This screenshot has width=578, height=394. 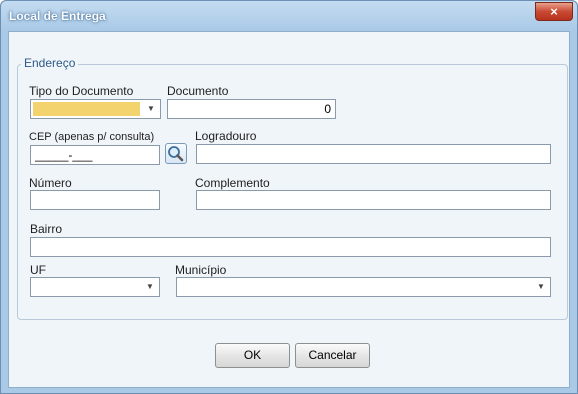 What do you see at coordinates (252, 355) in the screenshot?
I see `ok-button: OK` at bounding box center [252, 355].